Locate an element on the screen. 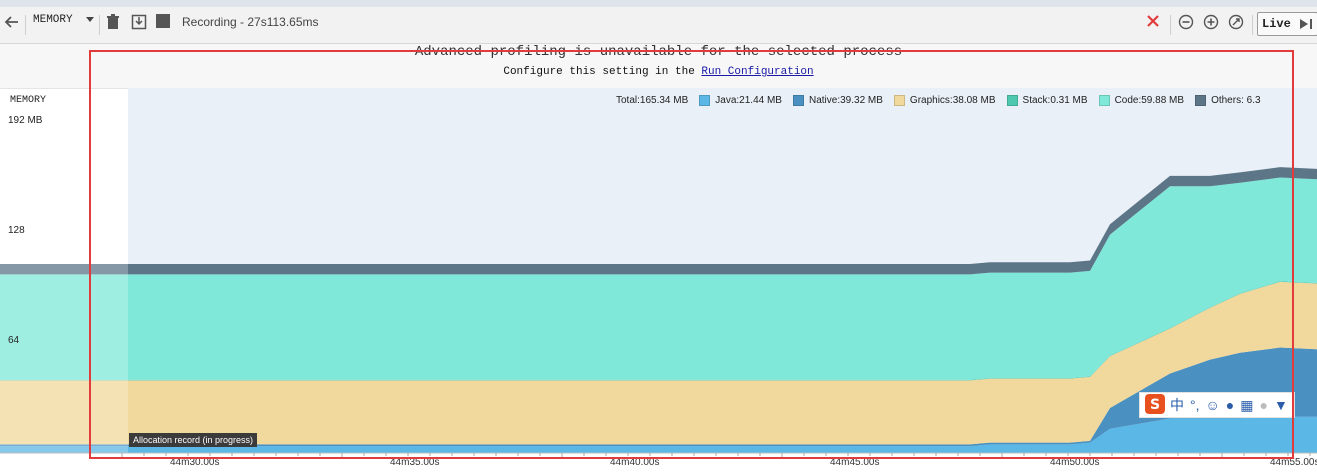 The width and height of the screenshot is (1317, 473). ime-chinese-mode: 中 is located at coordinates (1177, 405).